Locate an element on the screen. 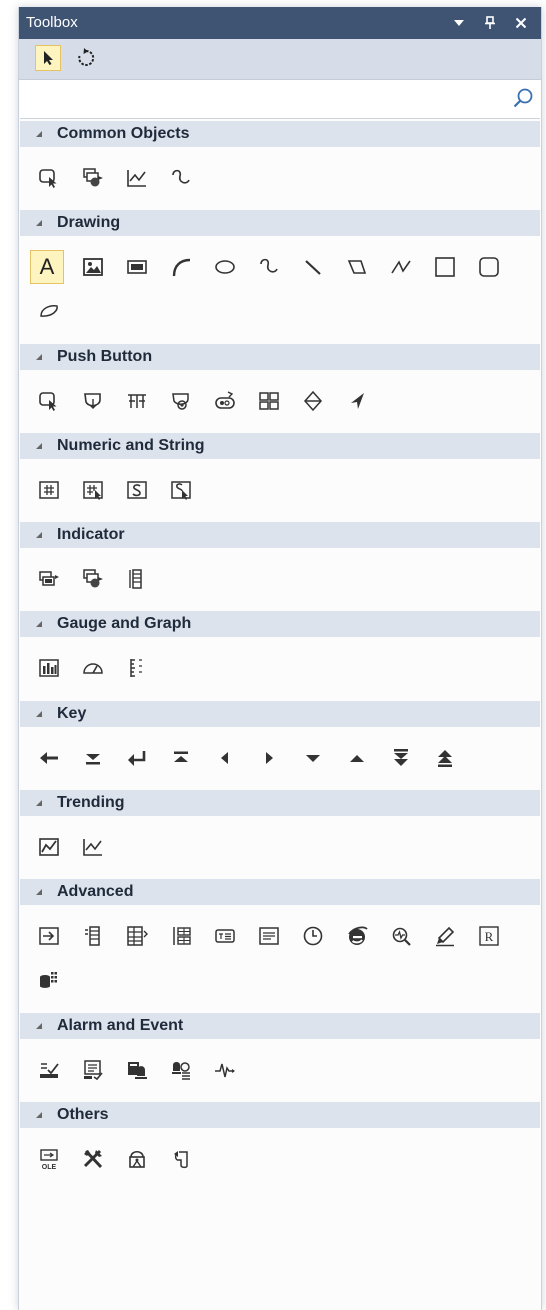  page-down-key-icon is located at coordinates (401, 758).